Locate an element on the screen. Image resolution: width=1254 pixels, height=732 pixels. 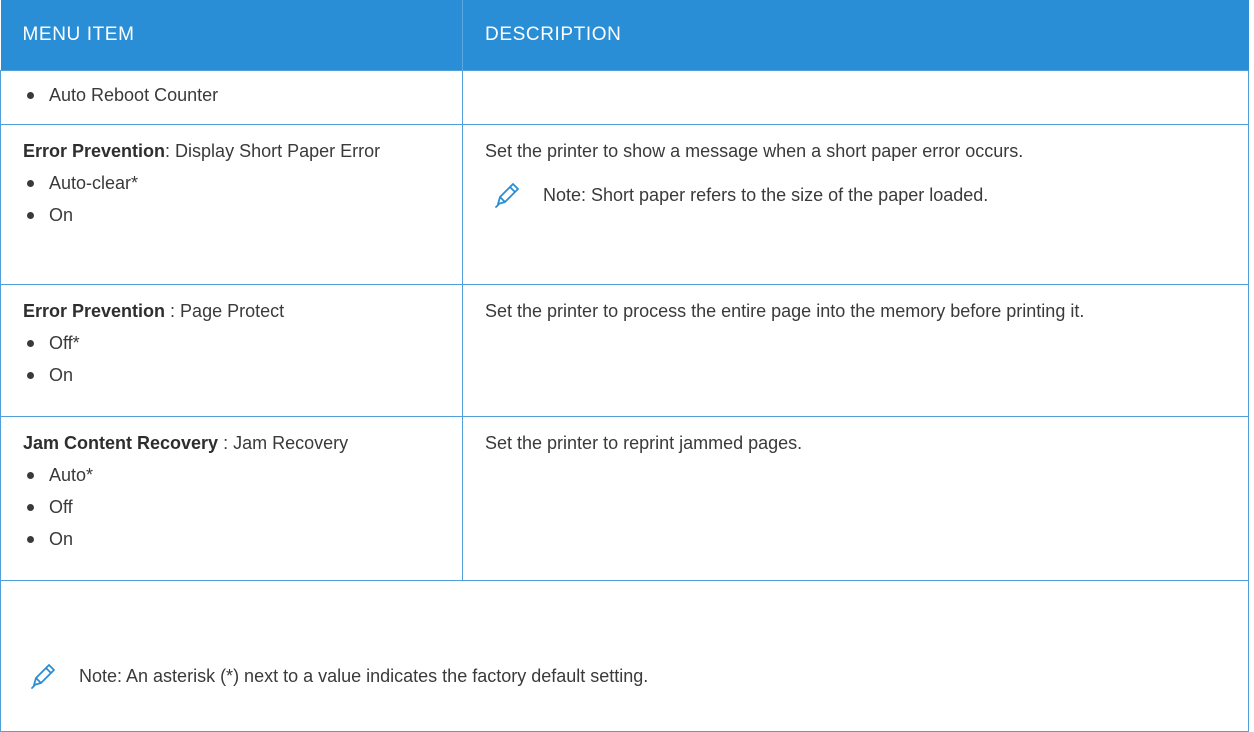
menu-item-title-bold: Jam Content Recovery is located at coordinates (121, 443).